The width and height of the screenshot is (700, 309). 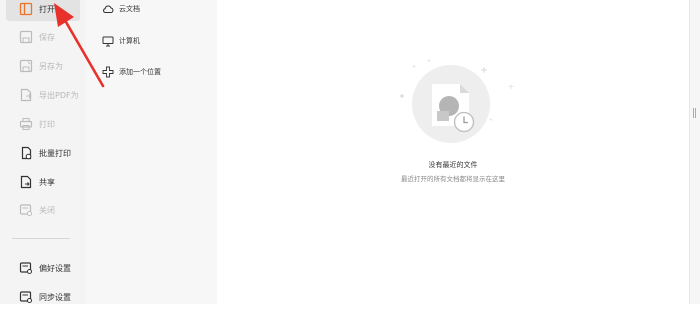 What do you see at coordinates (694, 113) in the screenshot?
I see `resize-handle-icon` at bounding box center [694, 113].